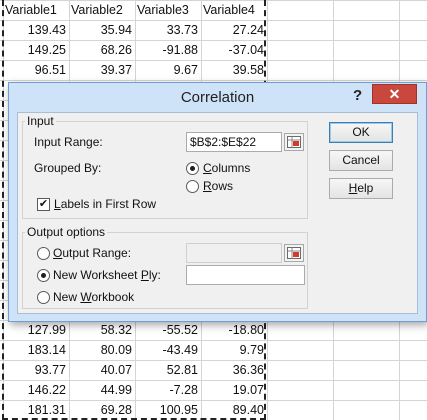 This screenshot has width=427, height=420. What do you see at coordinates (36, 350) in the screenshot?
I see `data-cell: 183.14` at bounding box center [36, 350].